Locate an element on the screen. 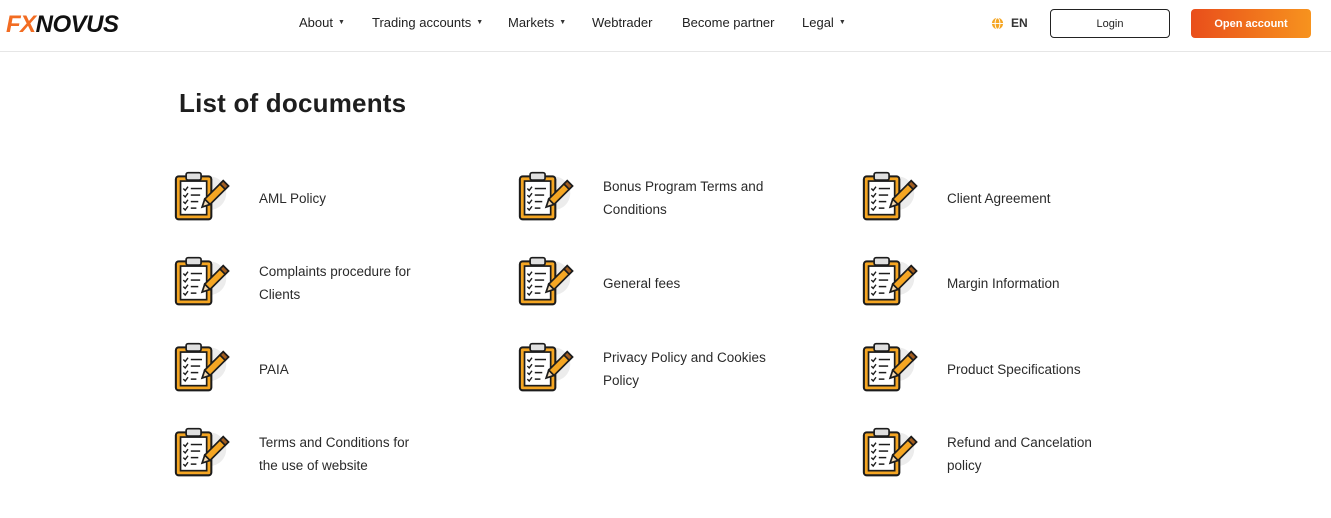 This screenshot has width=1331, height=518. document-label: Complaints procedure for Clients is located at coordinates (335, 283).